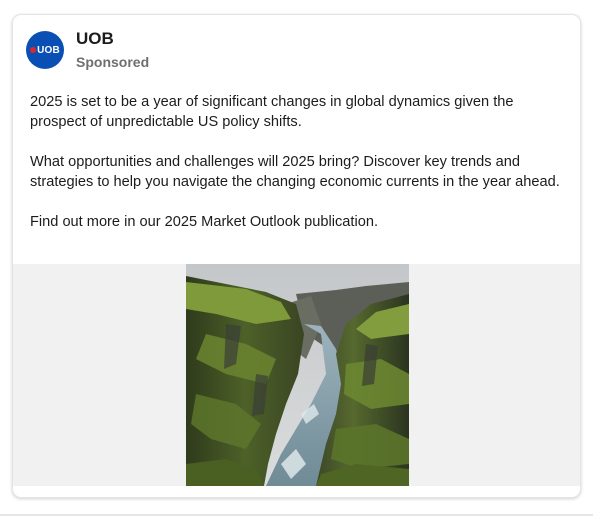 Image resolution: width=593 pixels, height=519 pixels. I want to click on post-author: UOB Sponsored, so click(112, 50).